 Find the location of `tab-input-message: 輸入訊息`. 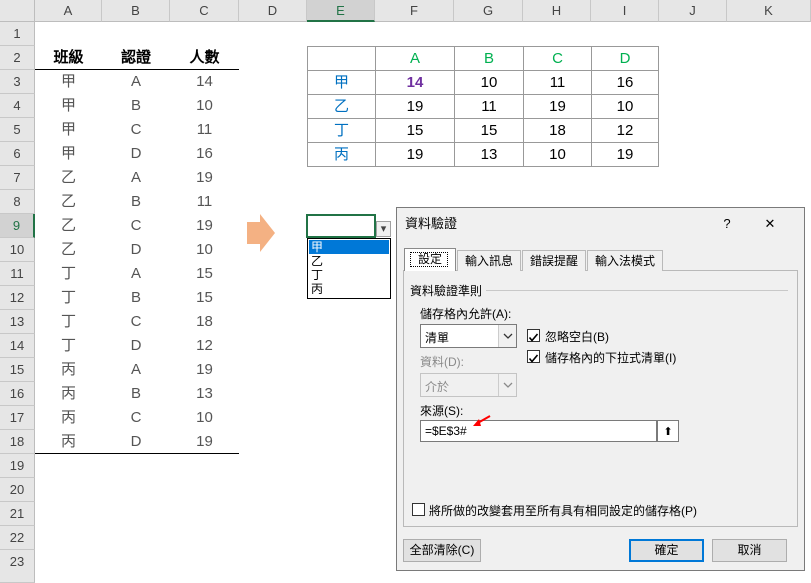

tab-input-message: 輸入訊息 is located at coordinates (489, 260).